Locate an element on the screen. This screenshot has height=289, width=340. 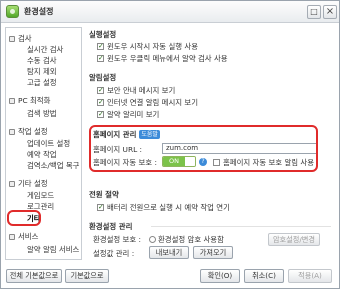
footer-bar: 전체 기본값으로 기본값으로 확인(O) 취소(C) 적용(A) is located at coordinates (170, 275).